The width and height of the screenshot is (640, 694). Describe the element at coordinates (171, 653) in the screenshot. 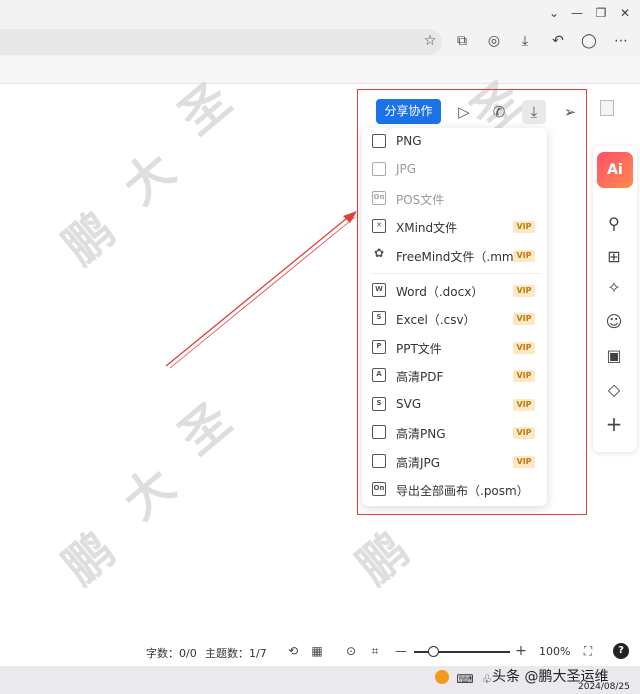

I see `word-count: 字数：0/0` at that location.